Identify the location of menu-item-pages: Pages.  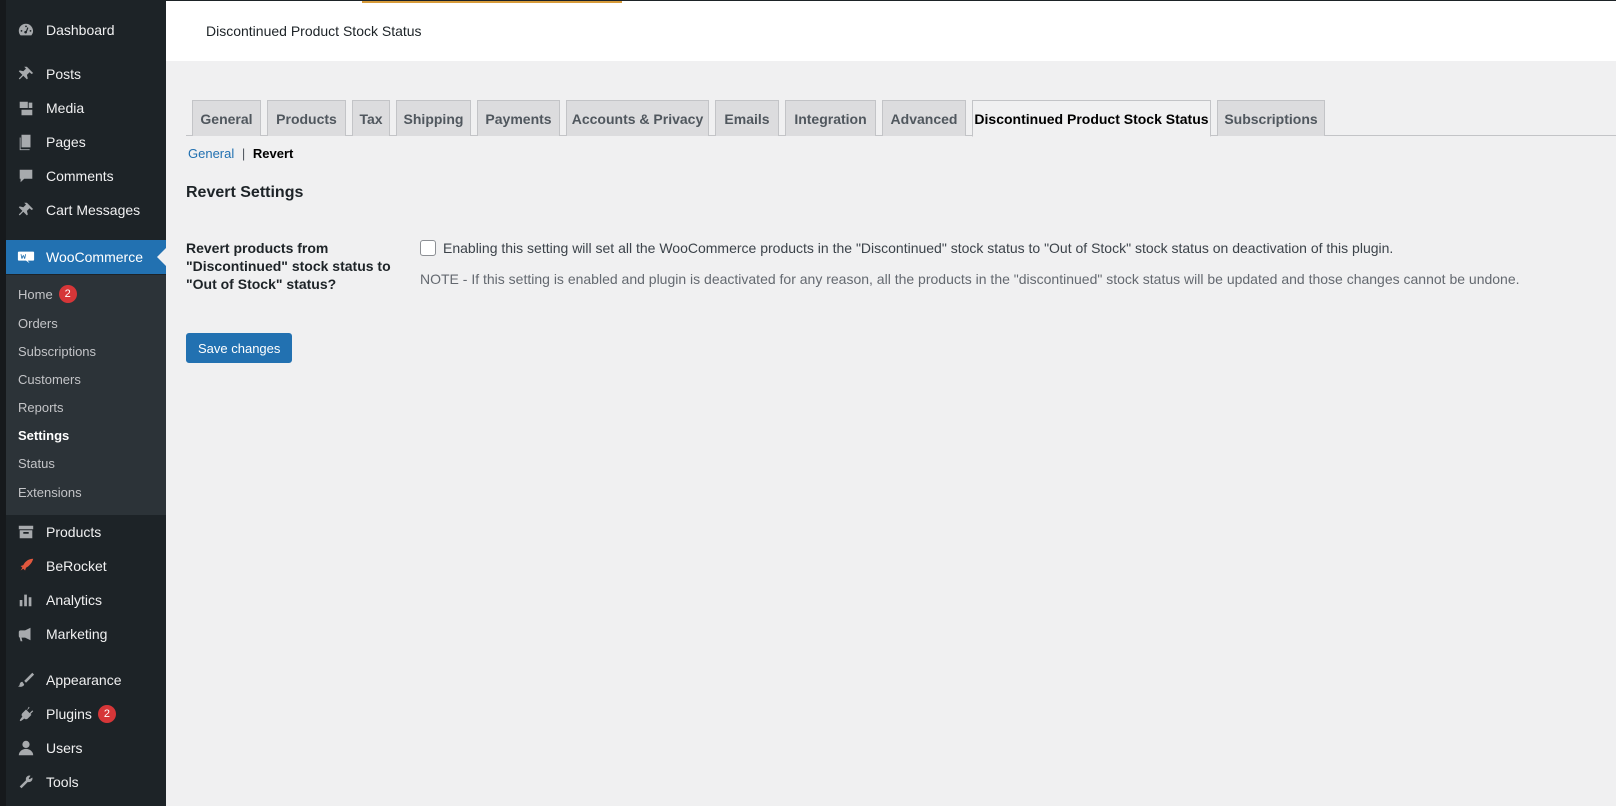
(86, 142).